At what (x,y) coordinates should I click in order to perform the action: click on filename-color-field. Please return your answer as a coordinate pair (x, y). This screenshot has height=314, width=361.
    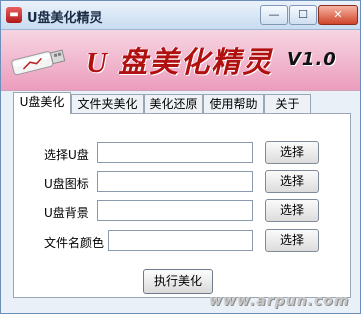
    Looking at the image, I should click on (180, 240).